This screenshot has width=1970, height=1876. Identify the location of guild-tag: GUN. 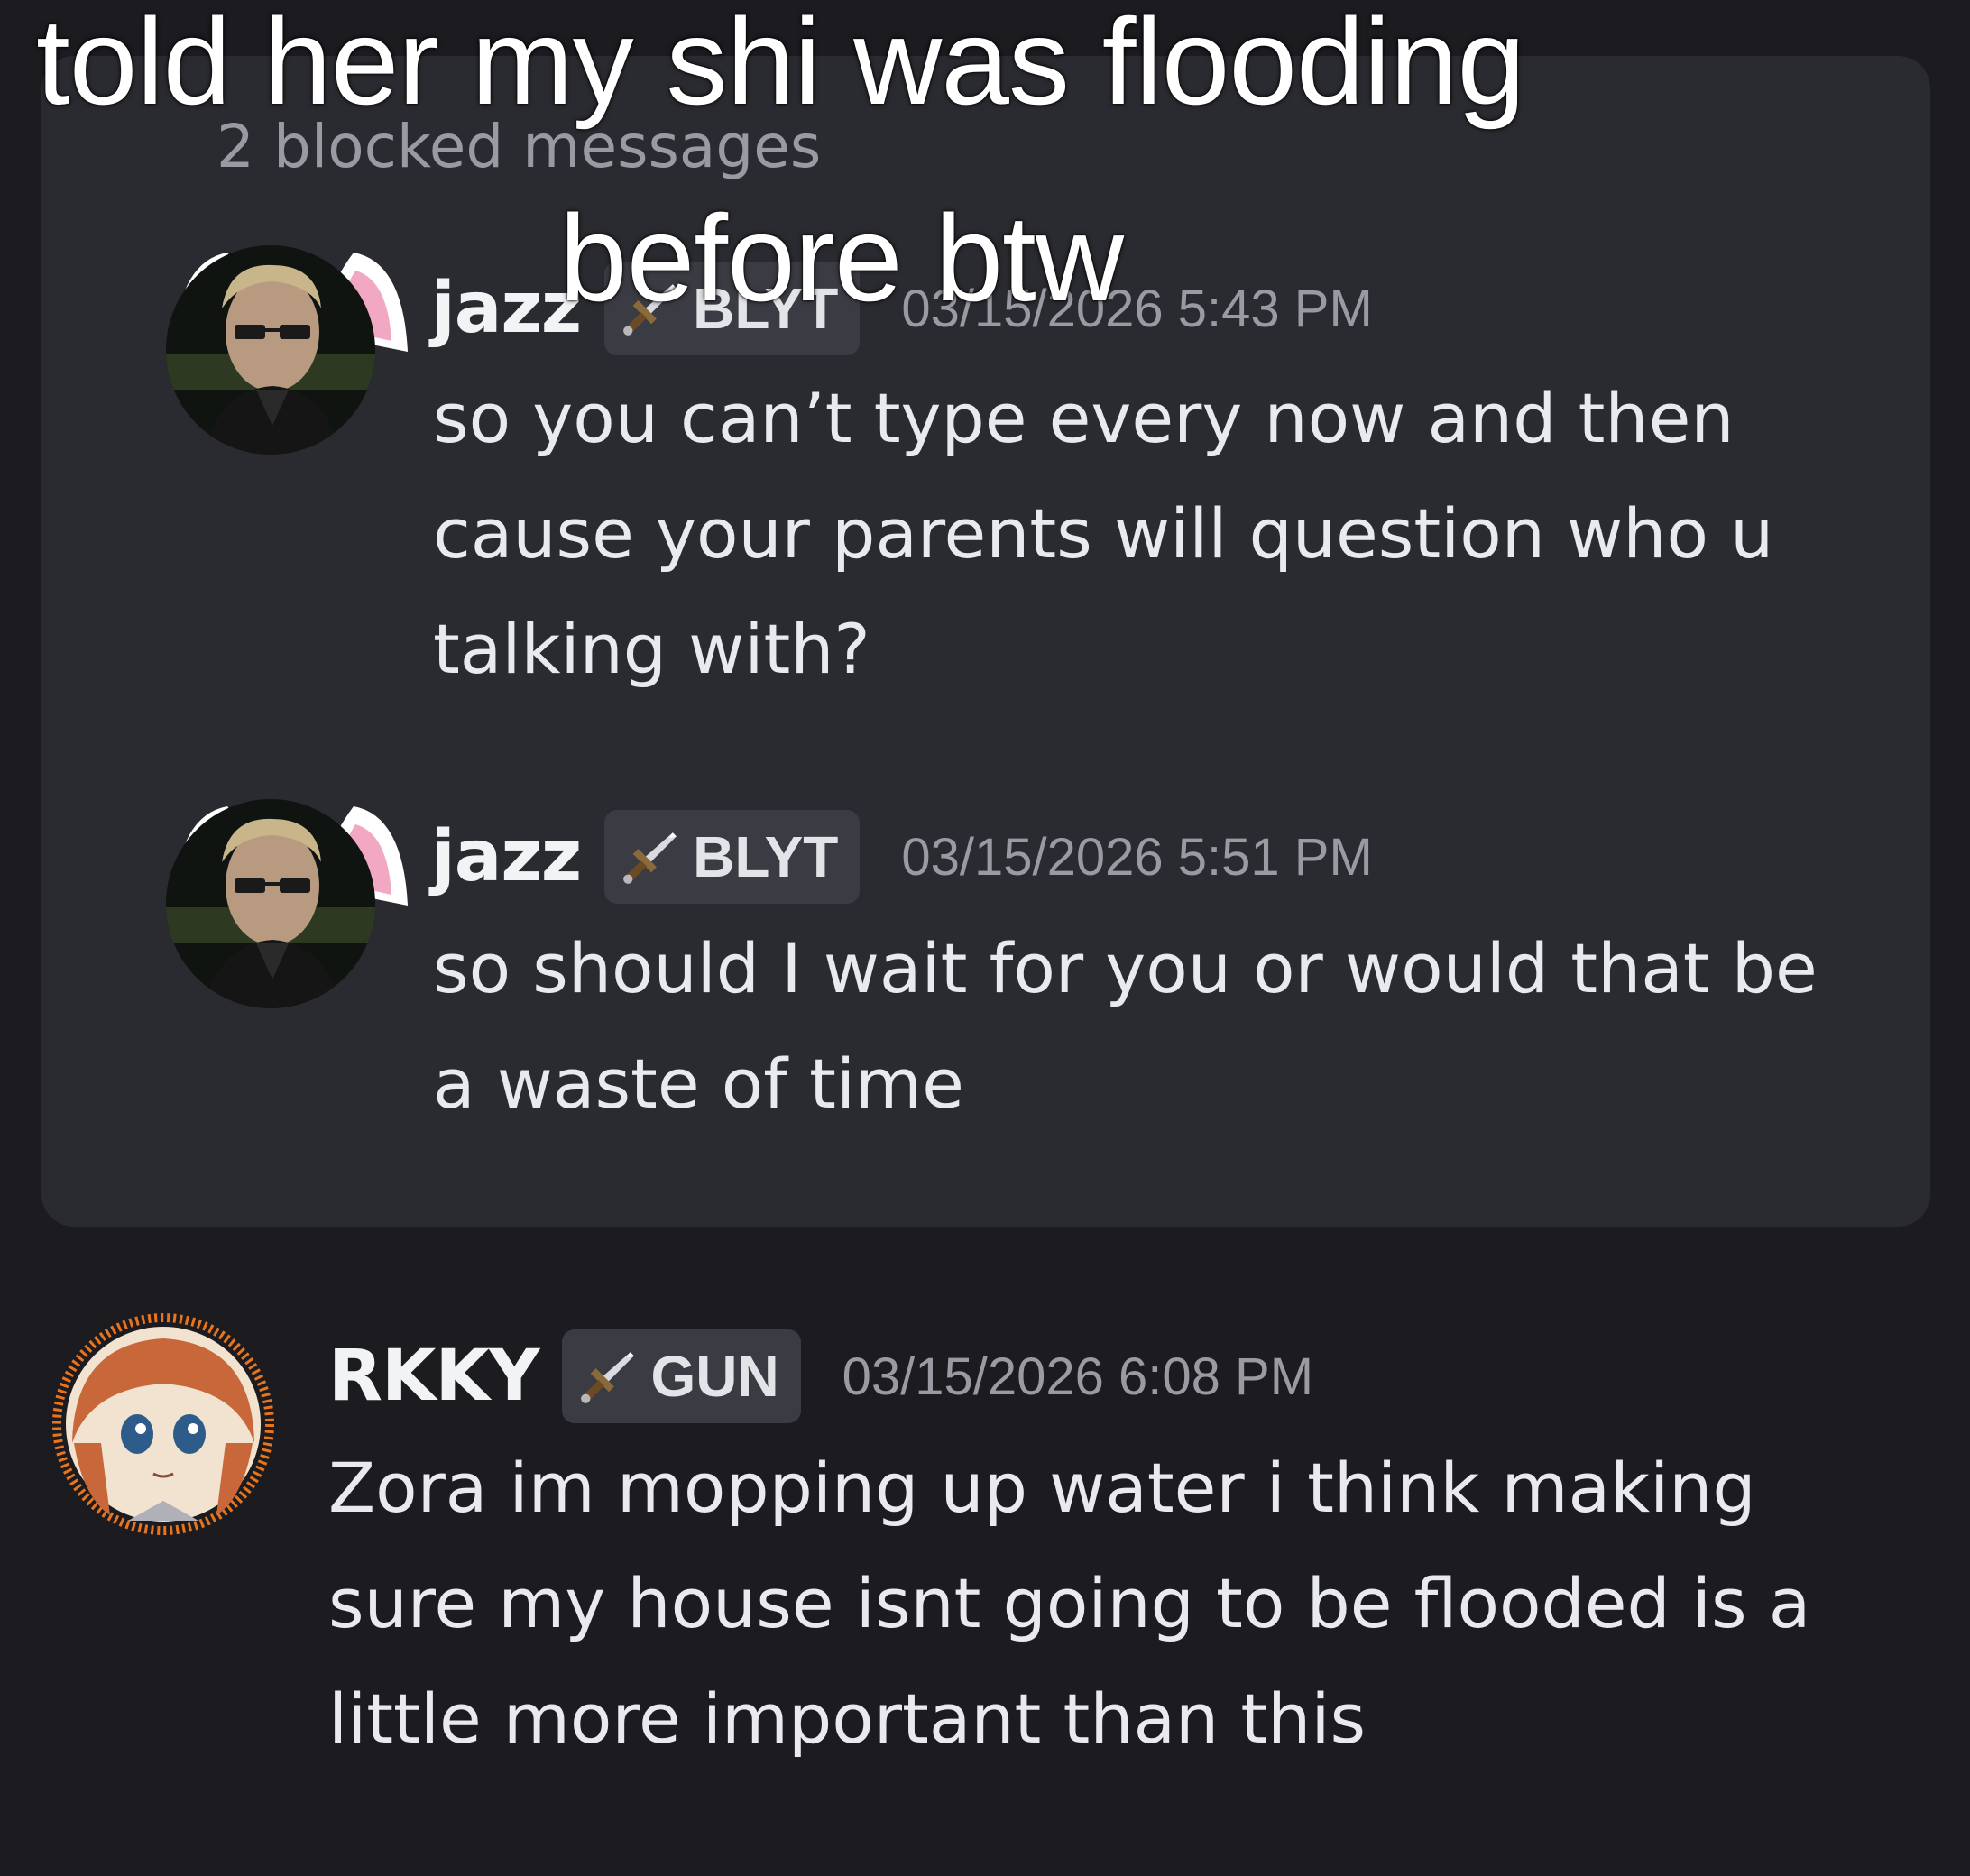
(681, 1376).